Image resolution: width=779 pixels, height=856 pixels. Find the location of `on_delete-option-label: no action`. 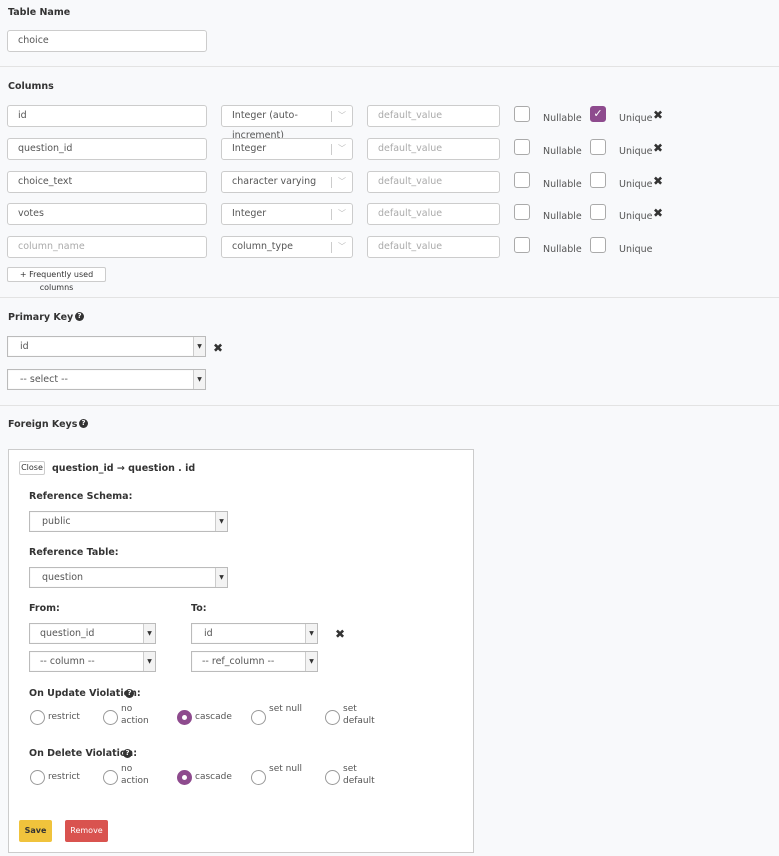

on_delete-option-label: no action is located at coordinates (135, 775).